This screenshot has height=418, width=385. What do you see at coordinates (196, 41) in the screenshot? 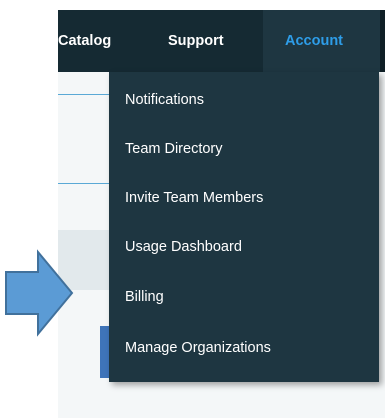
I see `nav-item-support: Support` at bounding box center [196, 41].